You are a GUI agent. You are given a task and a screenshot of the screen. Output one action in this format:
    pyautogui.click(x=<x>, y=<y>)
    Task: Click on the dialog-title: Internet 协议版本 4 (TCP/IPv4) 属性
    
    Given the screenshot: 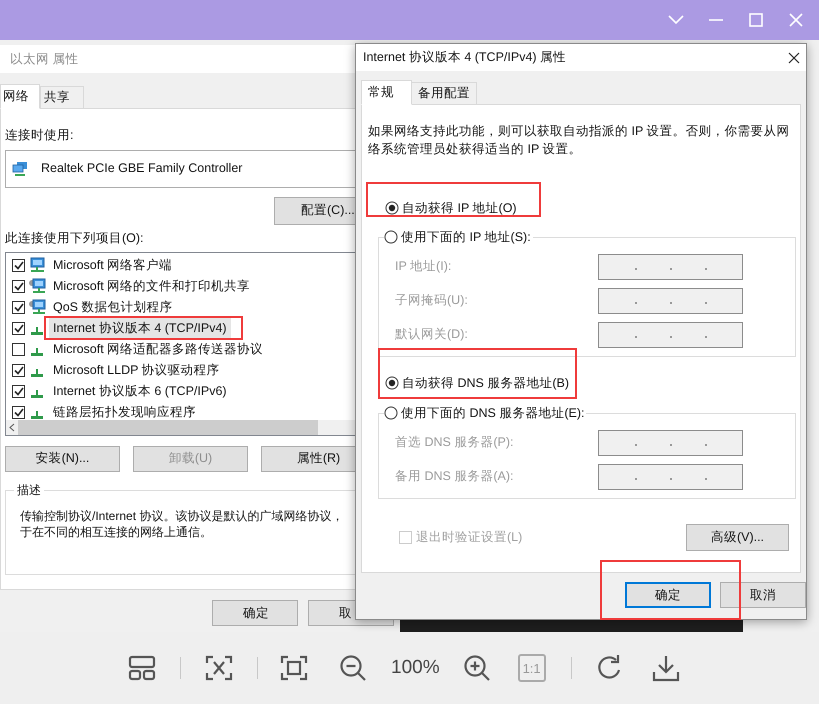 What is the action you would take?
    pyautogui.click(x=464, y=57)
    